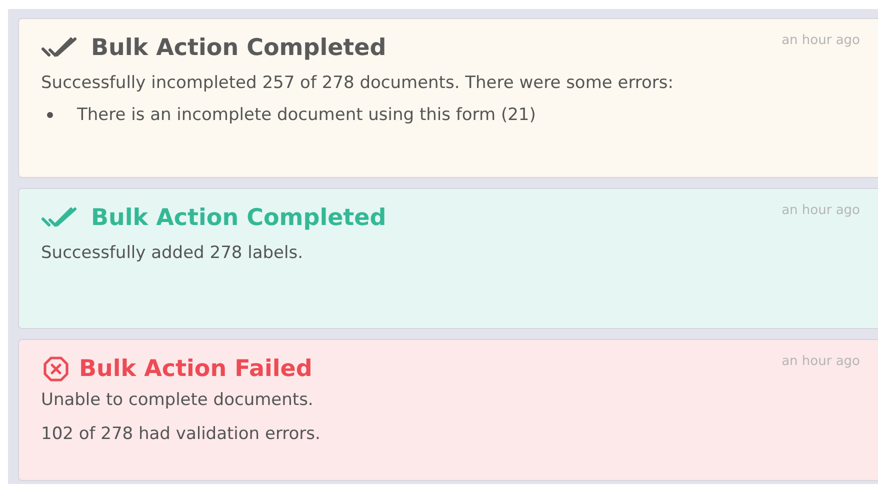  What do you see at coordinates (172, 252) in the screenshot?
I see `message-text: Successfully added 278 labels.` at bounding box center [172, 252].